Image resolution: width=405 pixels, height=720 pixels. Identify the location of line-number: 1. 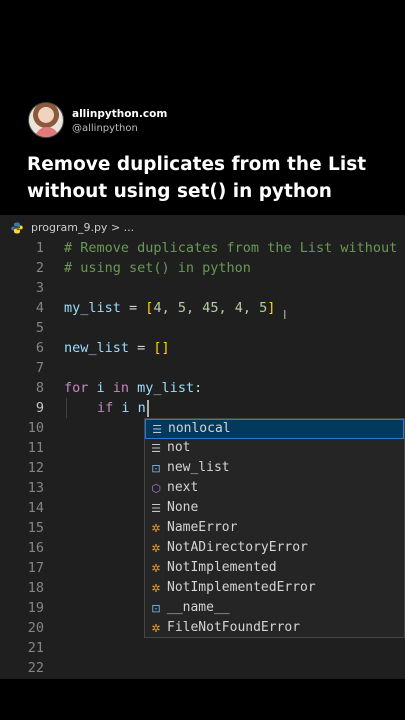
(39, 248).